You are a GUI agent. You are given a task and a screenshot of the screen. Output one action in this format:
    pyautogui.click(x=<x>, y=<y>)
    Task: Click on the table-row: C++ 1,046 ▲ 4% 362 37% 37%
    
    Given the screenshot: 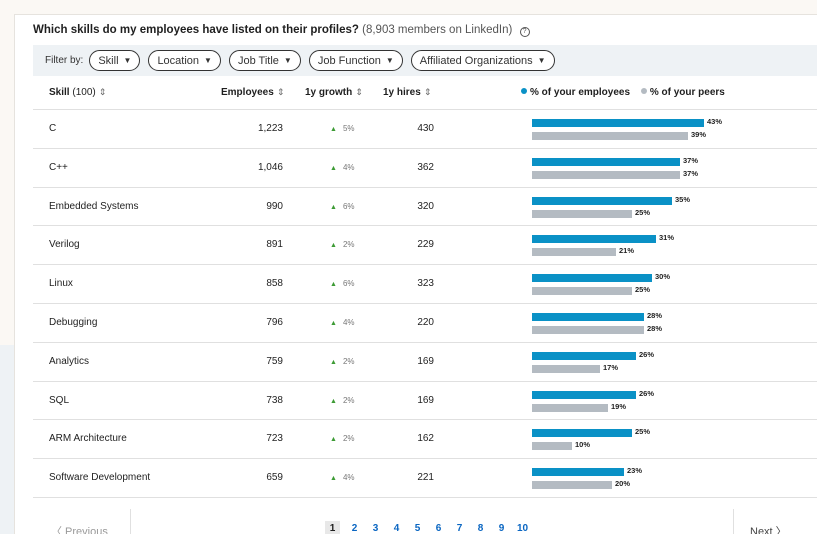 What is the action you would take?
    pyautogui.click(x=425, y=168)
    